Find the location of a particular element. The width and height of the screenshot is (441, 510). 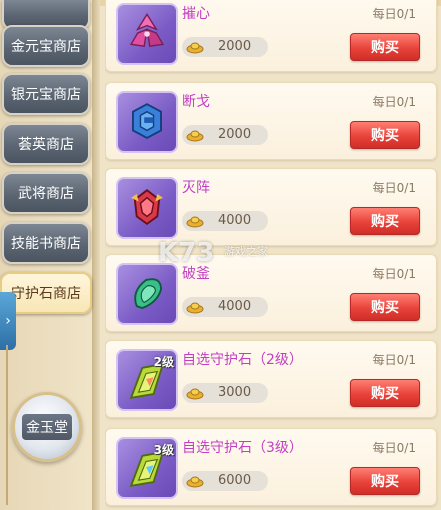

gold-hall-button: 金玉堂 is located at coordinates (47, 427).